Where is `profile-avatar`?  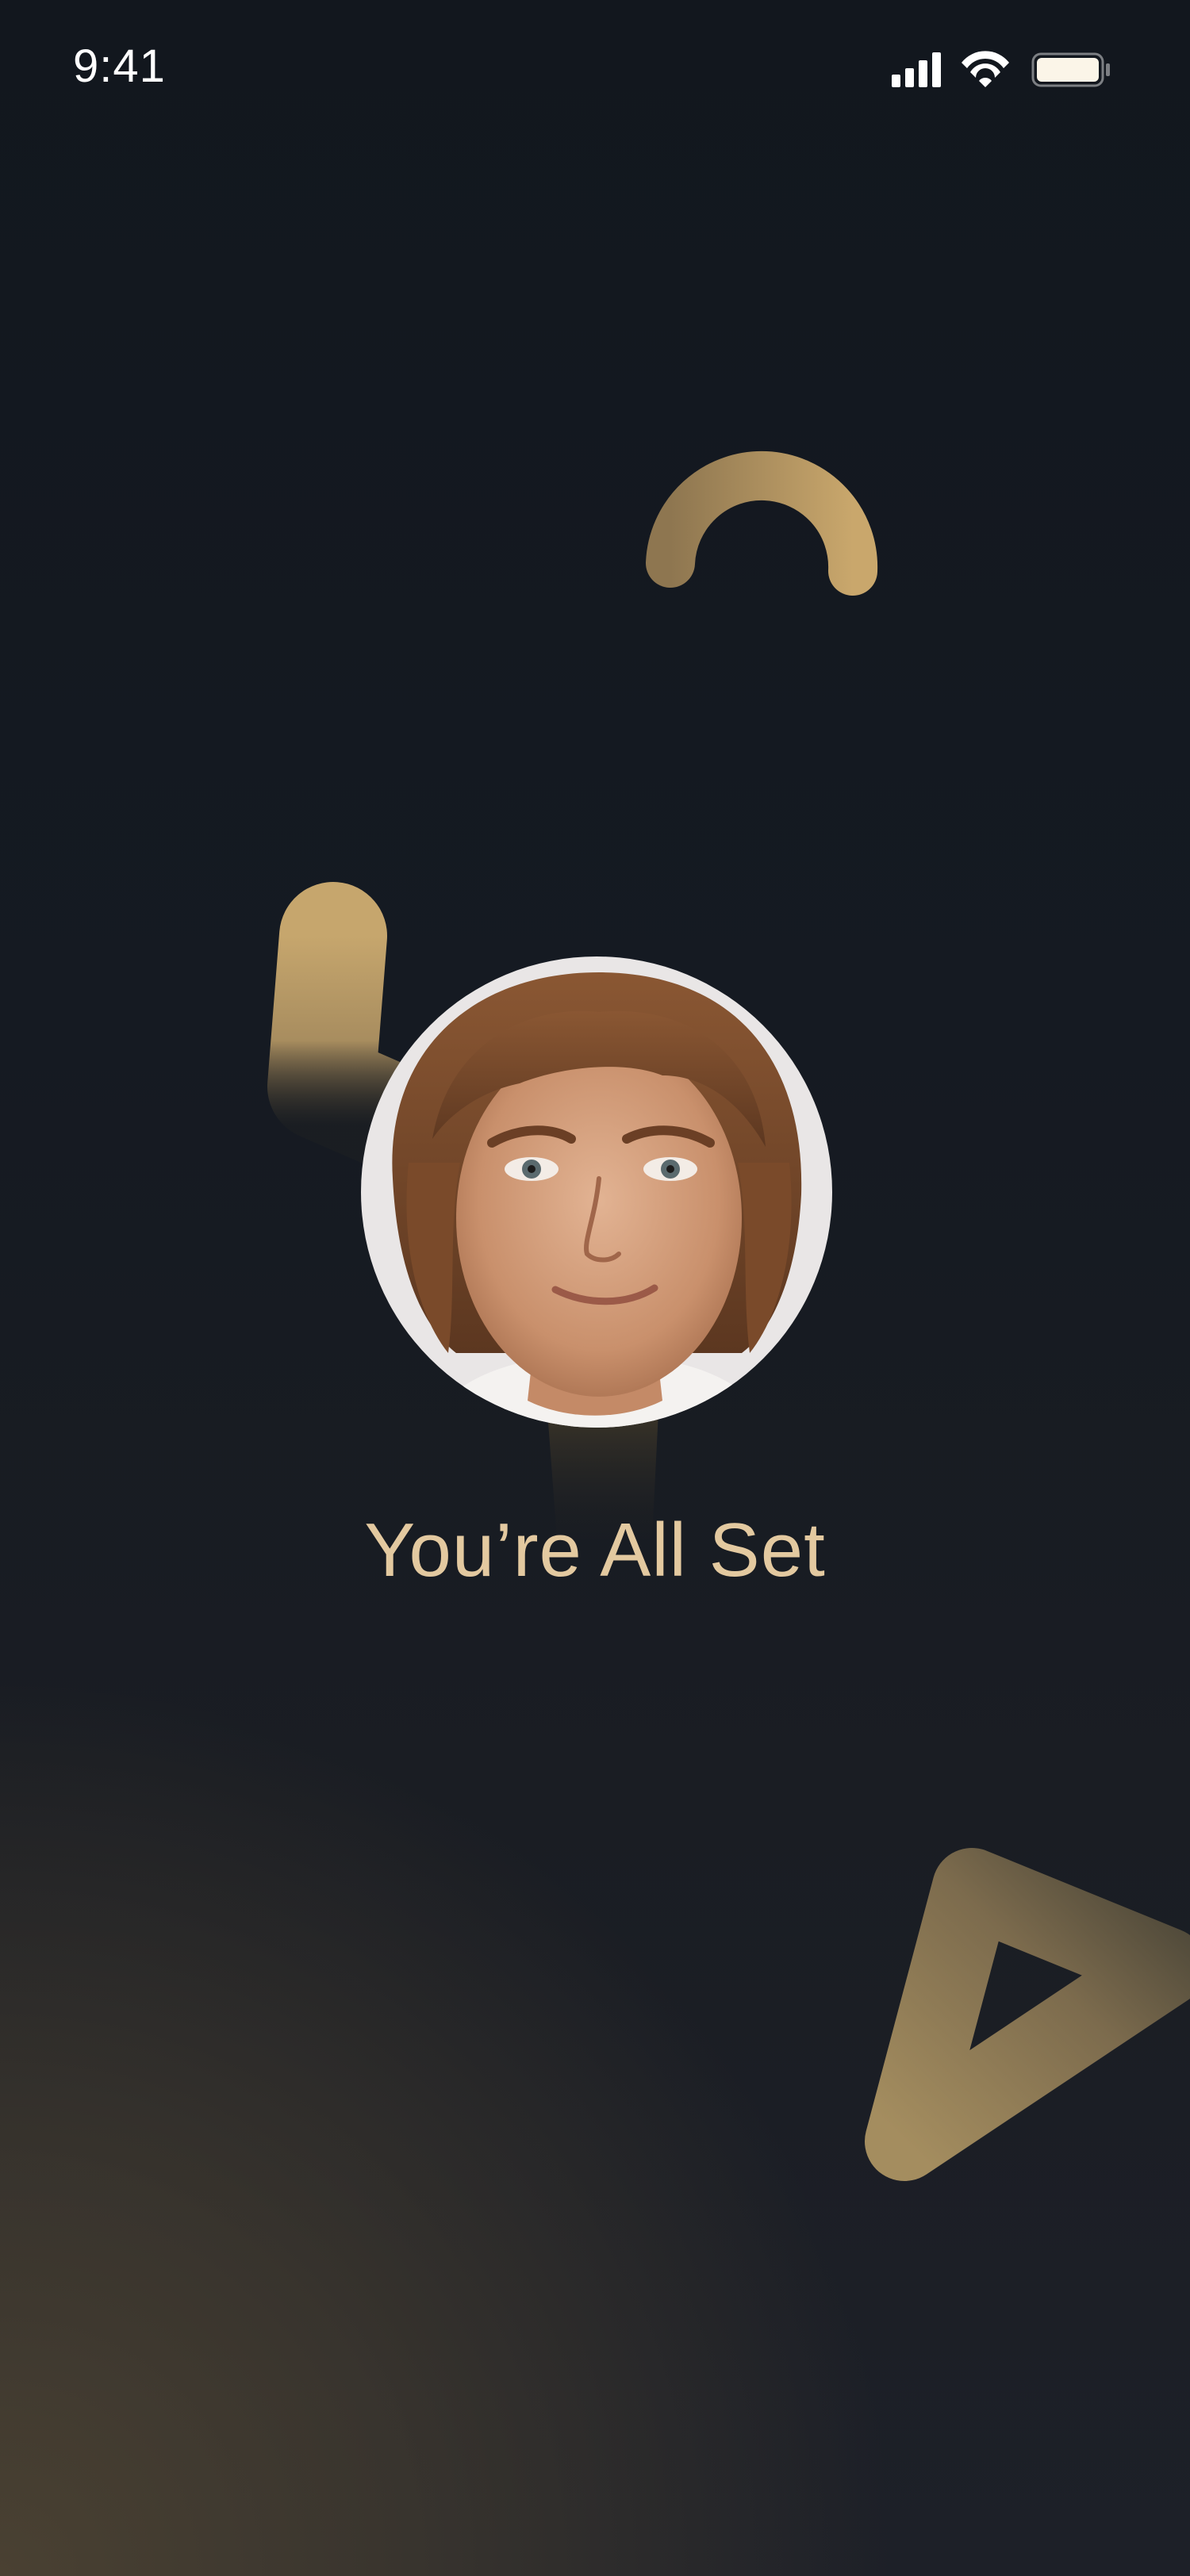
profile-avatar is located at coordinates (596, 1192).